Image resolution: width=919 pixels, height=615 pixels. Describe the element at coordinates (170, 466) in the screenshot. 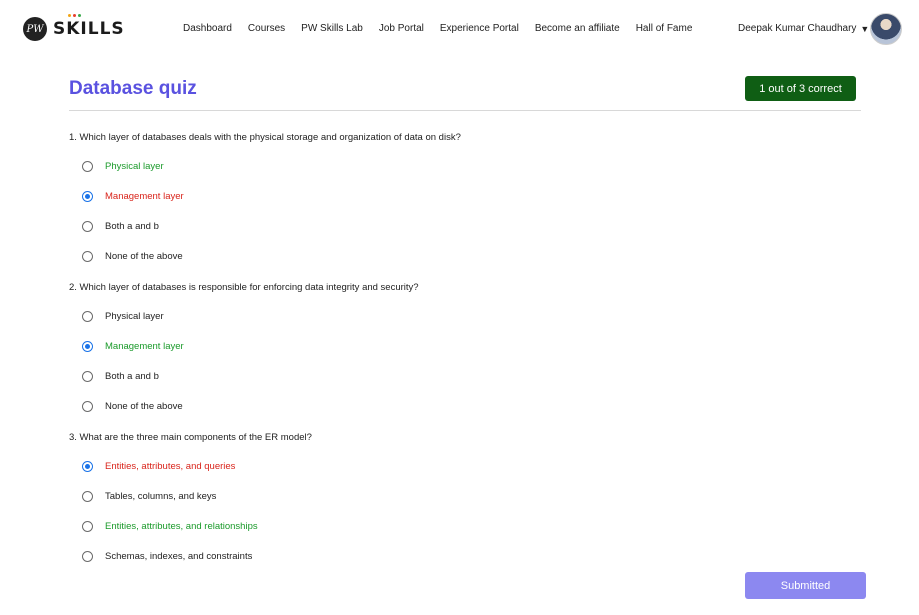

I see `option-label: Entities, attributes, and queries` at that location.